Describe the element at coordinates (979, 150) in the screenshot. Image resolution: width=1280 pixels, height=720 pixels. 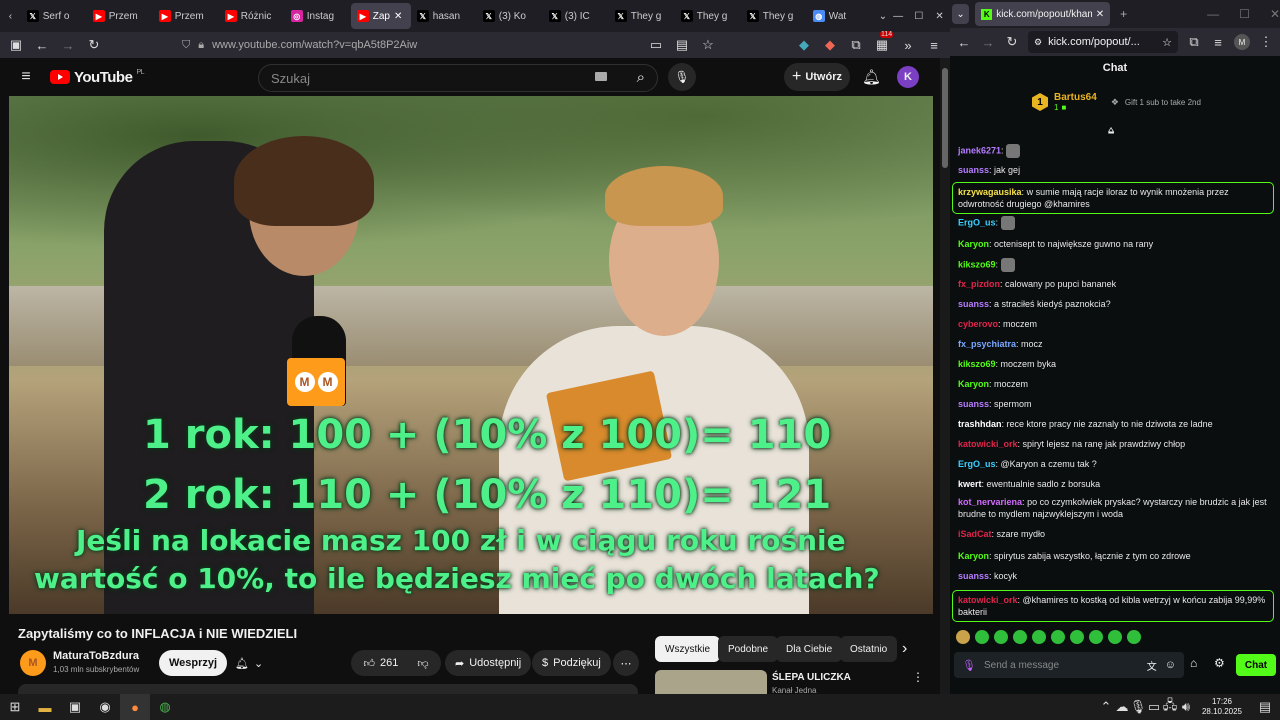
I see `chat-username: janek6271` at that location.